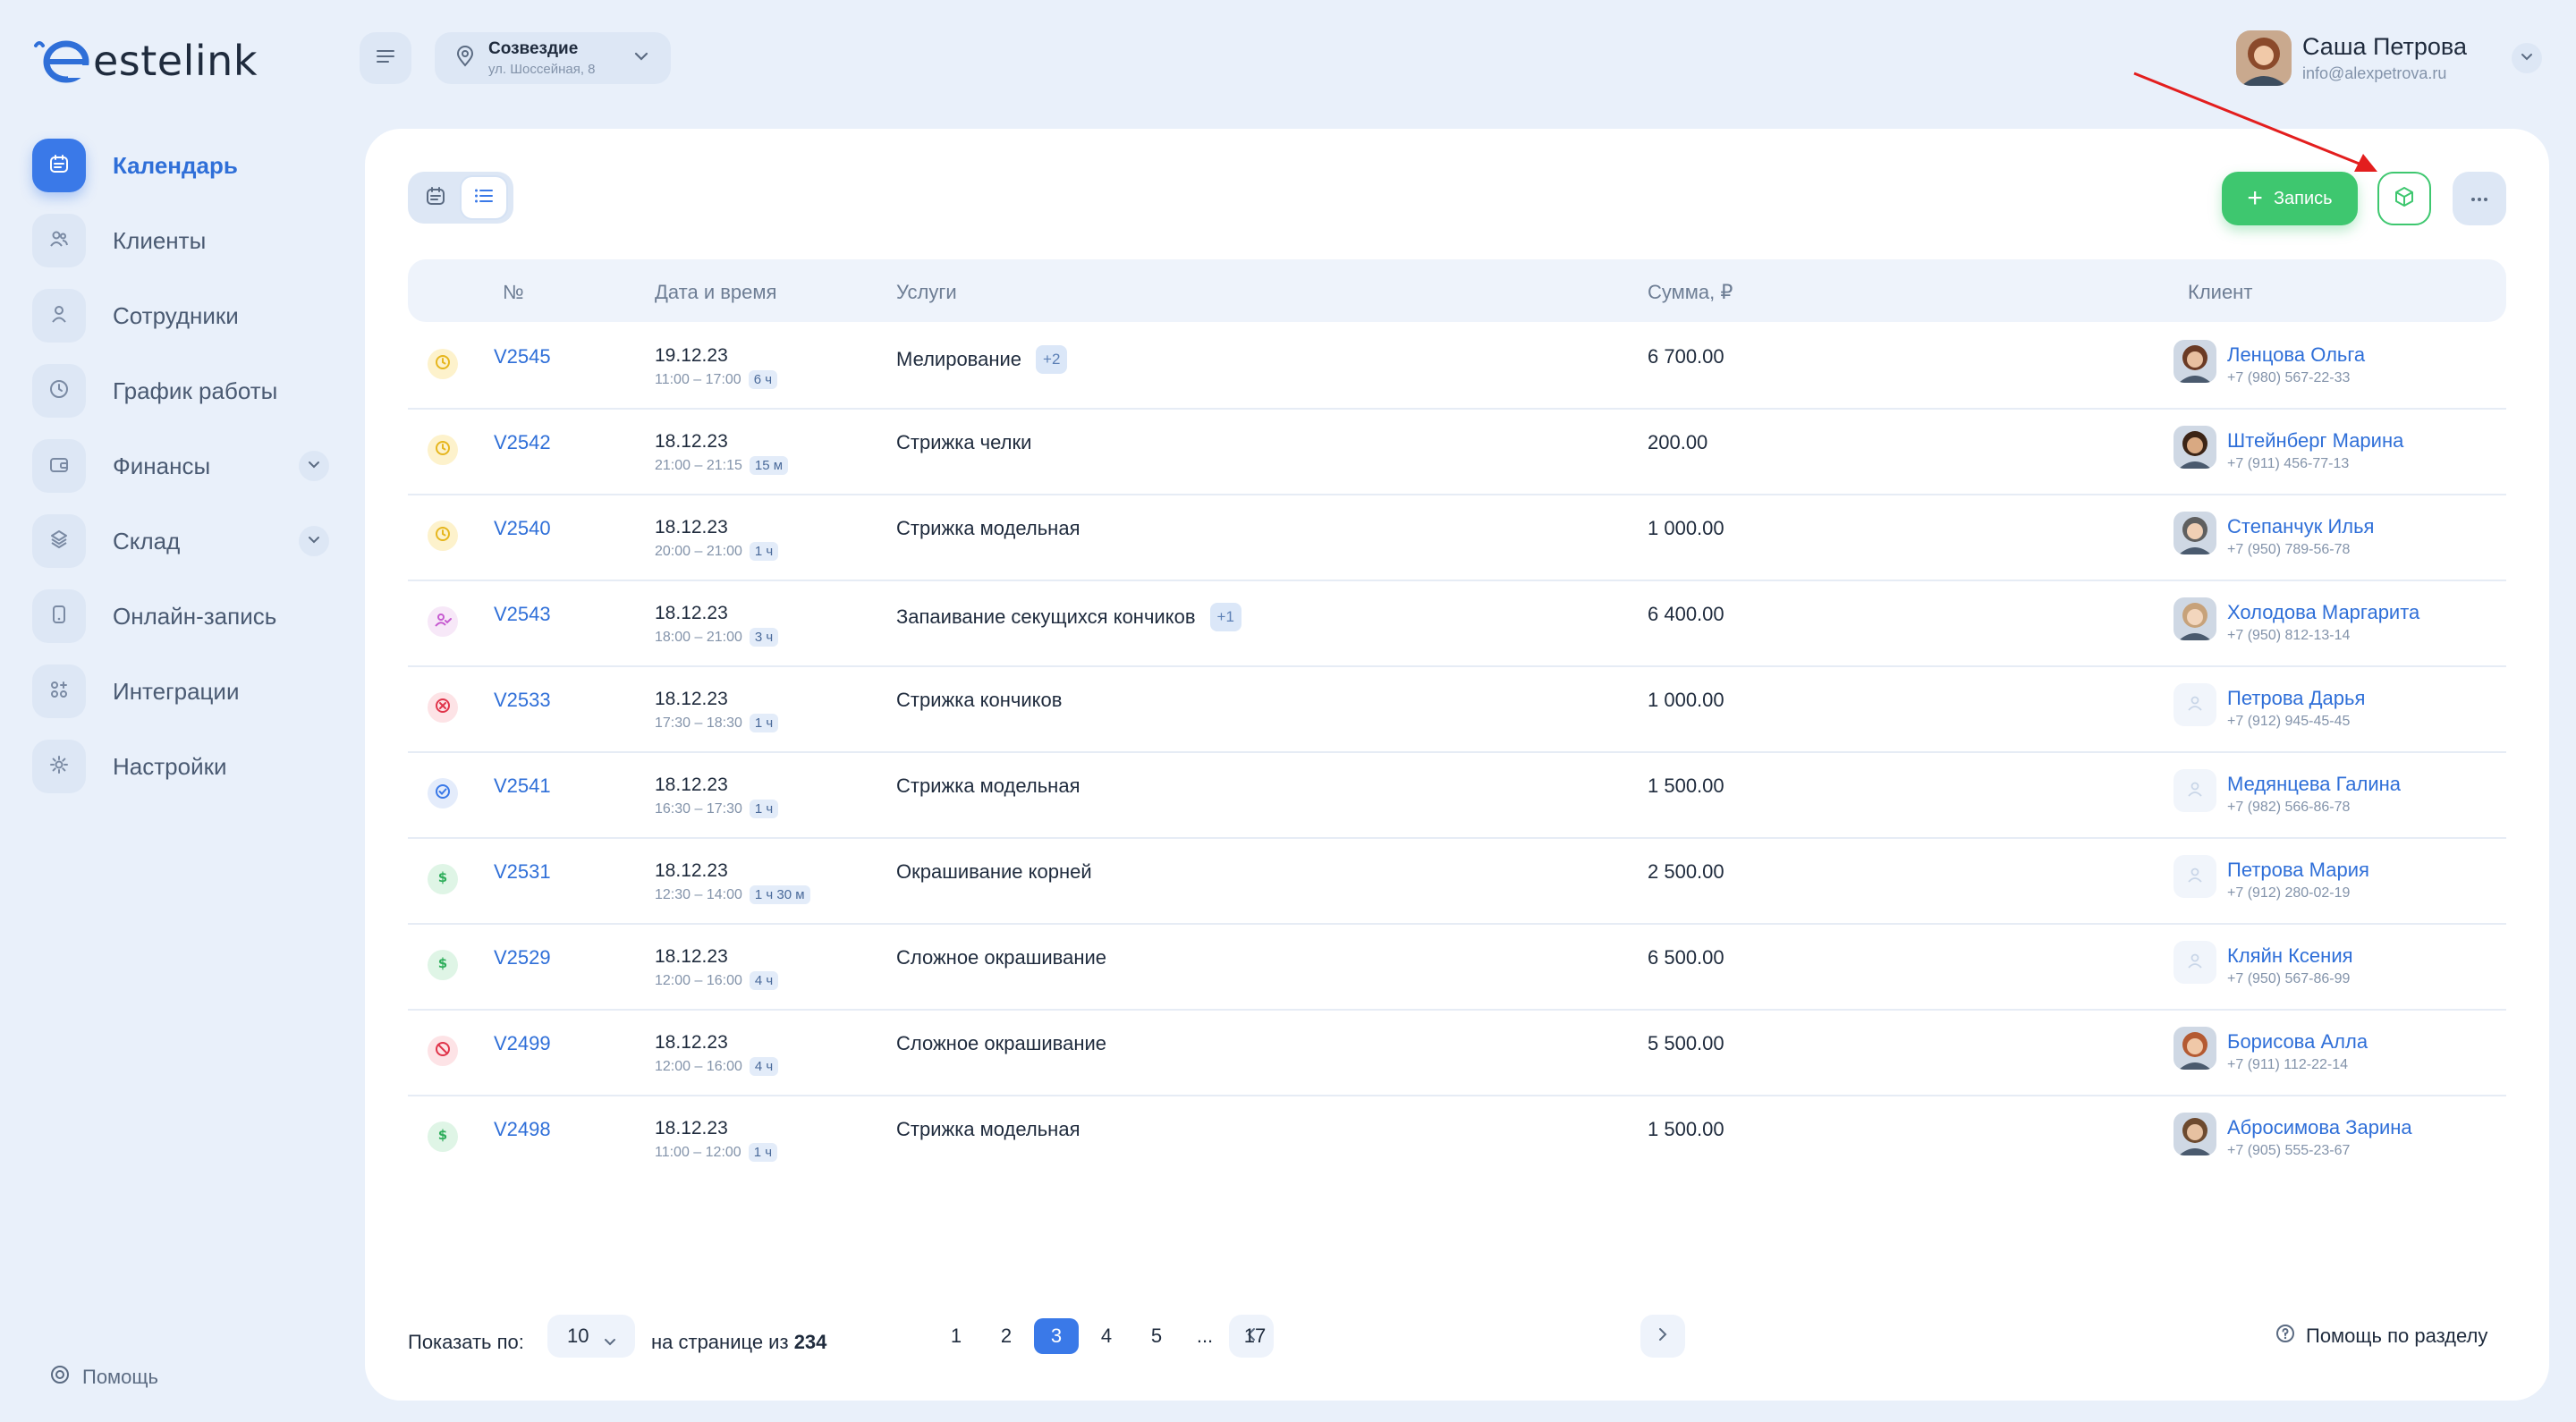 The width and height of the screenshot is (2576, 1422). I want to click on header-services: Услуги, so click(926, 292).